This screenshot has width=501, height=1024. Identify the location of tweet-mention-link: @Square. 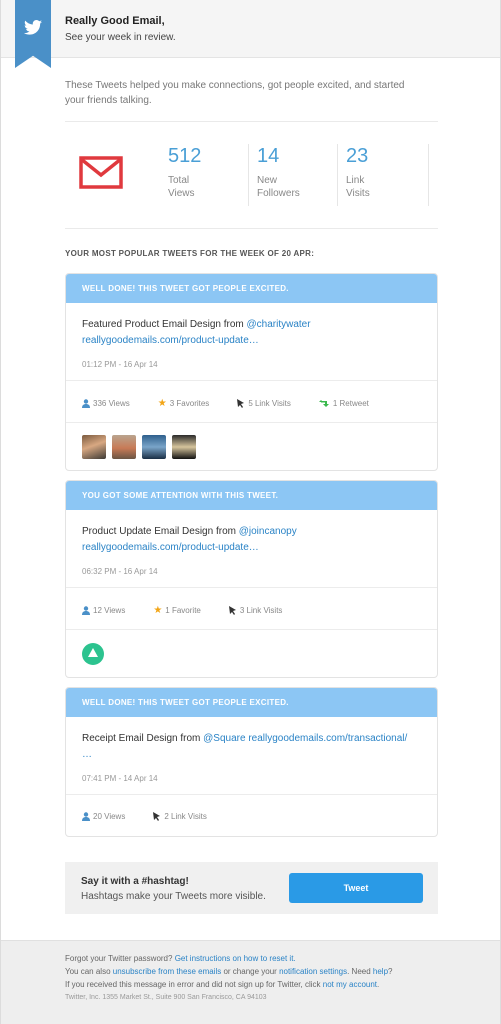
(224, 738).